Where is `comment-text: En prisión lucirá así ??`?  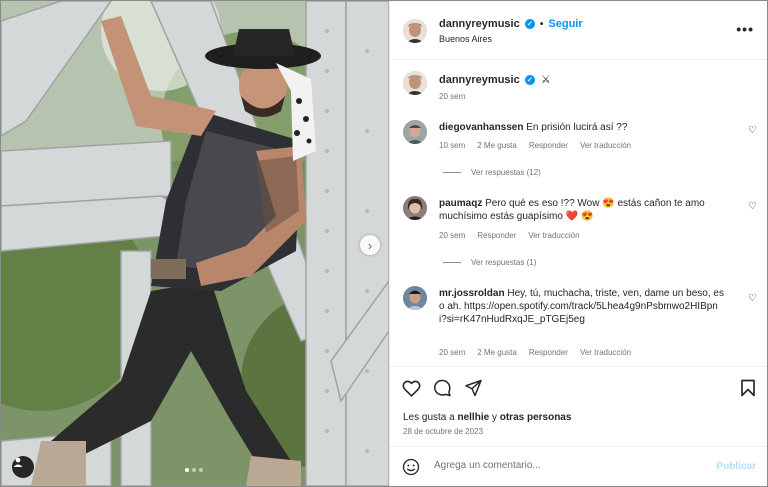 comment-text: En prisión lucirá así ?? is located at coordinates (577, 127).